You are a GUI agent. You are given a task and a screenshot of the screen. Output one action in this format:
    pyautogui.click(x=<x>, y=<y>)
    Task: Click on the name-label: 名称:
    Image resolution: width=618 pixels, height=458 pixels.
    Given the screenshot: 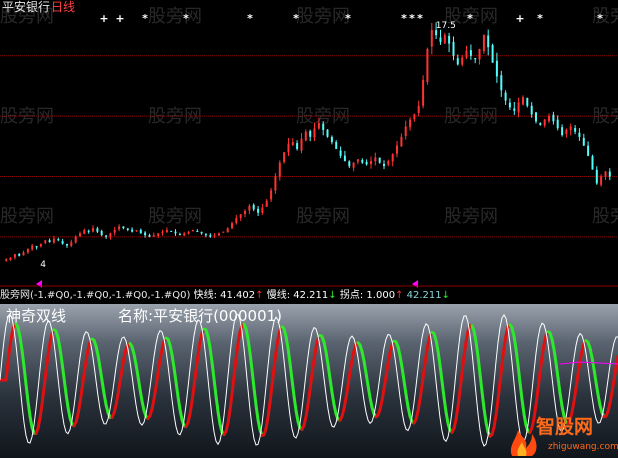 What is the action you would take?
    pyautogui.click(x=136, y=316)
    